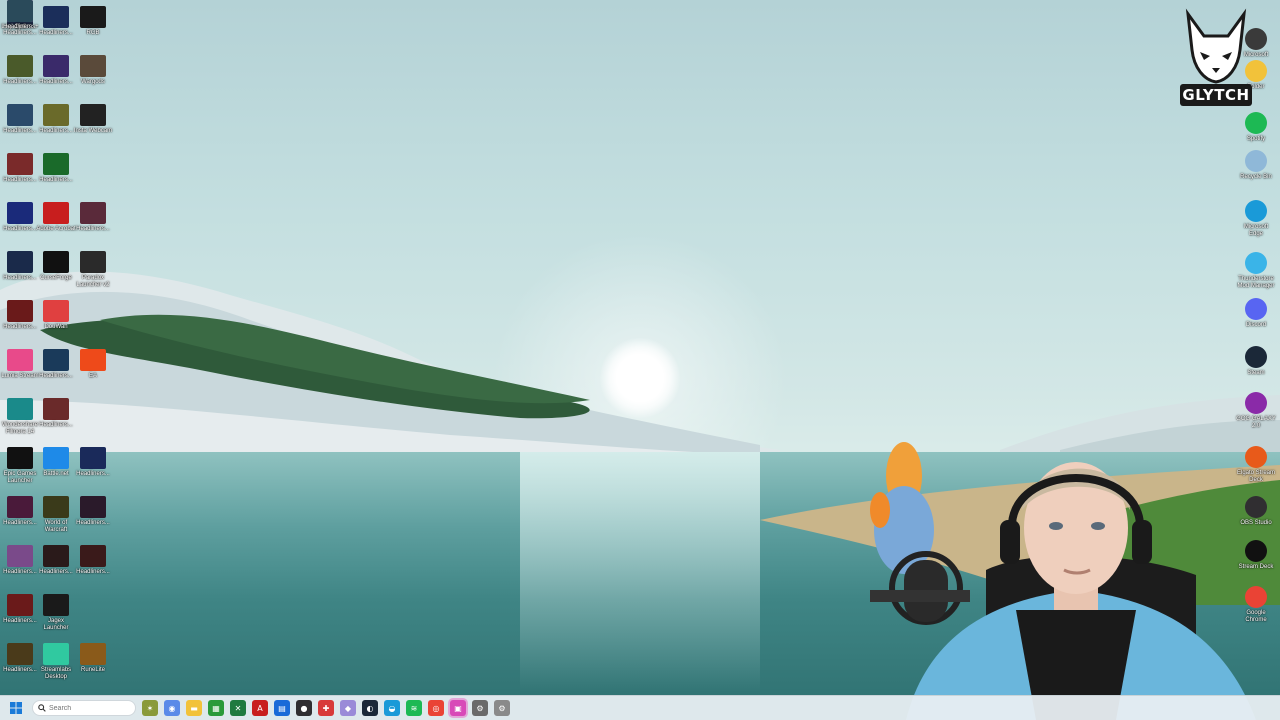 The height and width of the screenshot is (720, 1280). I want to click on search-input, so click(84, 708).